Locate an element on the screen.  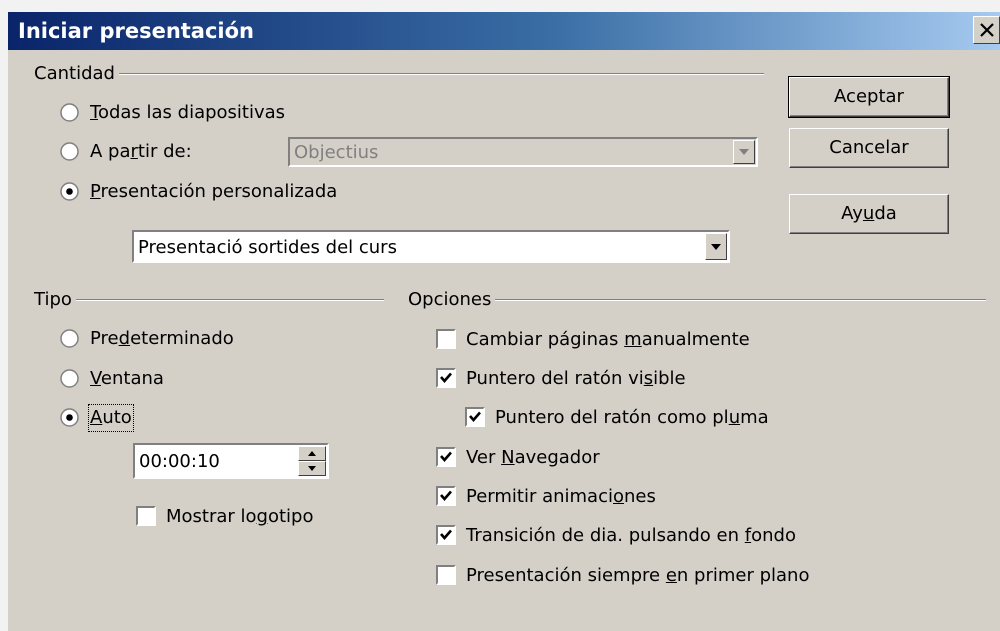
radio-window-label: Ventana is located at coordinates (127, 378).